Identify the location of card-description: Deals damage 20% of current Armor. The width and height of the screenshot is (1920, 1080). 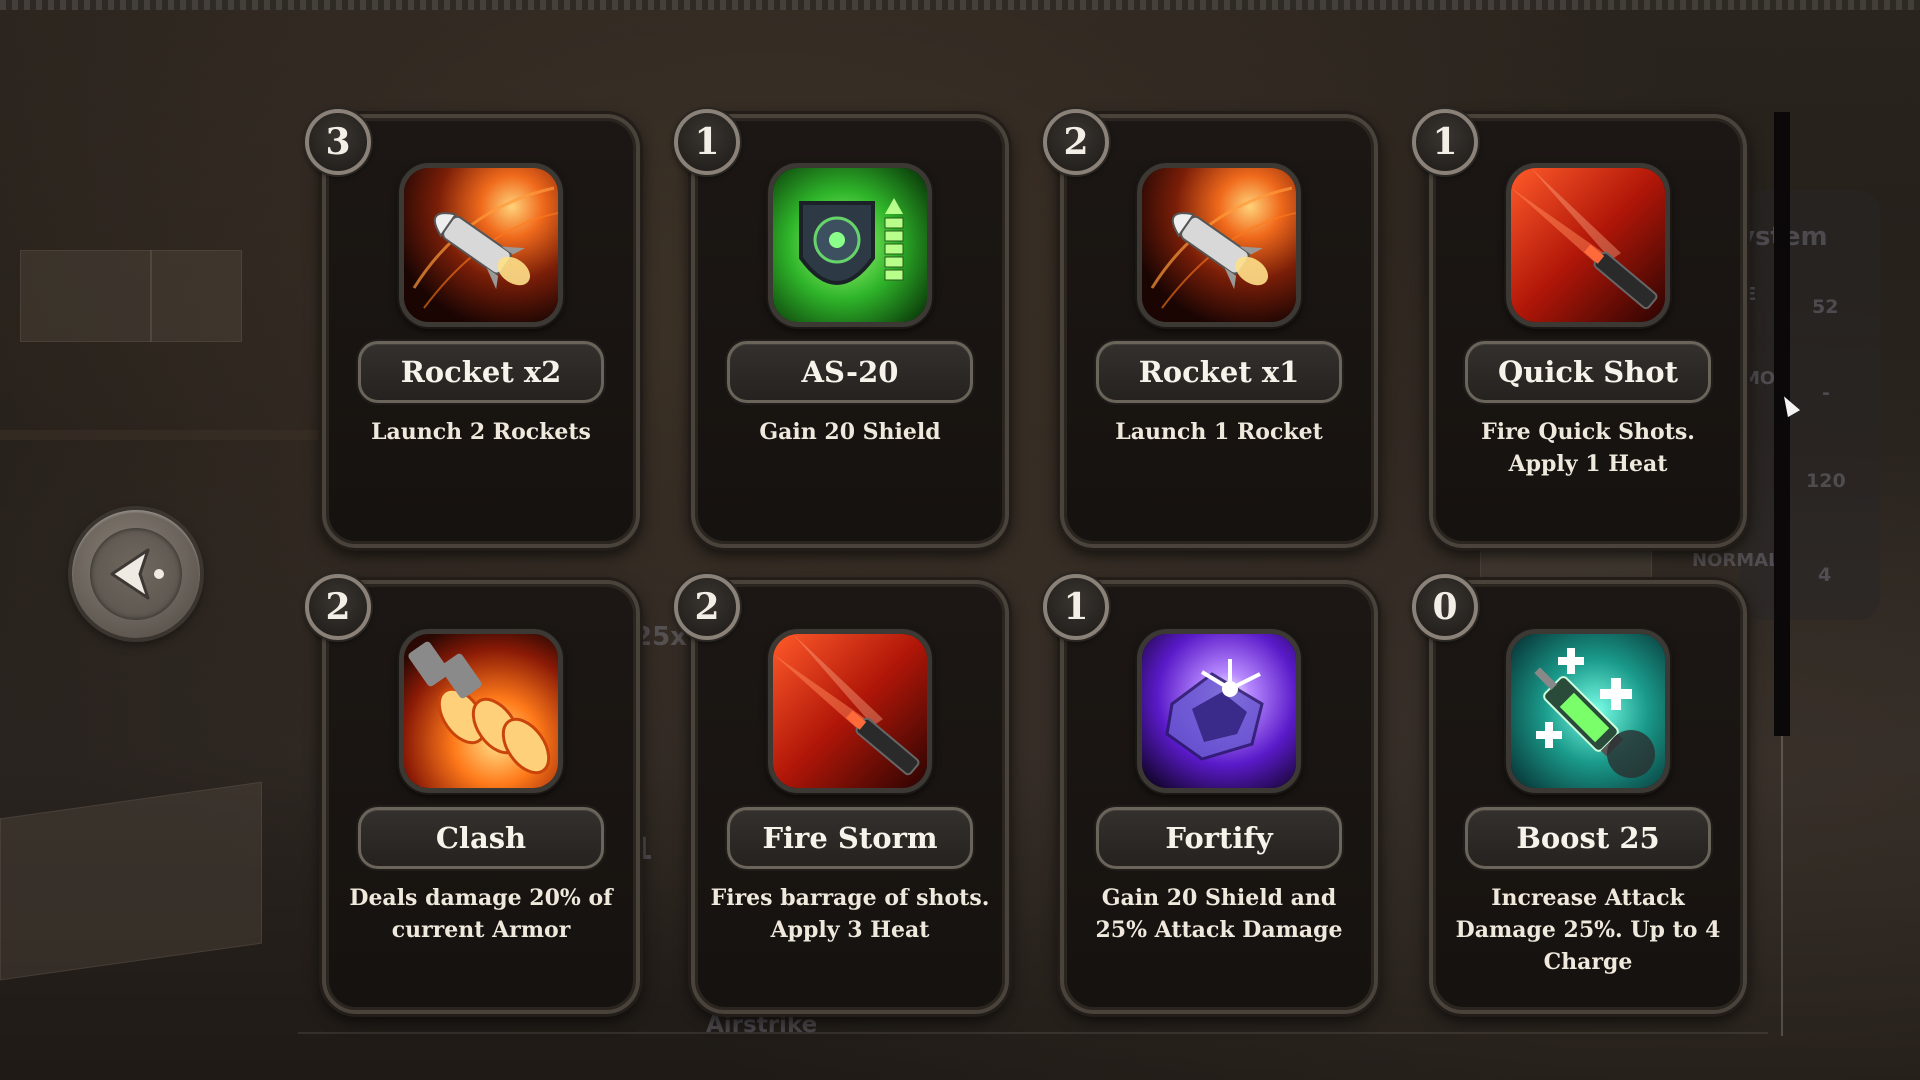
(481, 914).